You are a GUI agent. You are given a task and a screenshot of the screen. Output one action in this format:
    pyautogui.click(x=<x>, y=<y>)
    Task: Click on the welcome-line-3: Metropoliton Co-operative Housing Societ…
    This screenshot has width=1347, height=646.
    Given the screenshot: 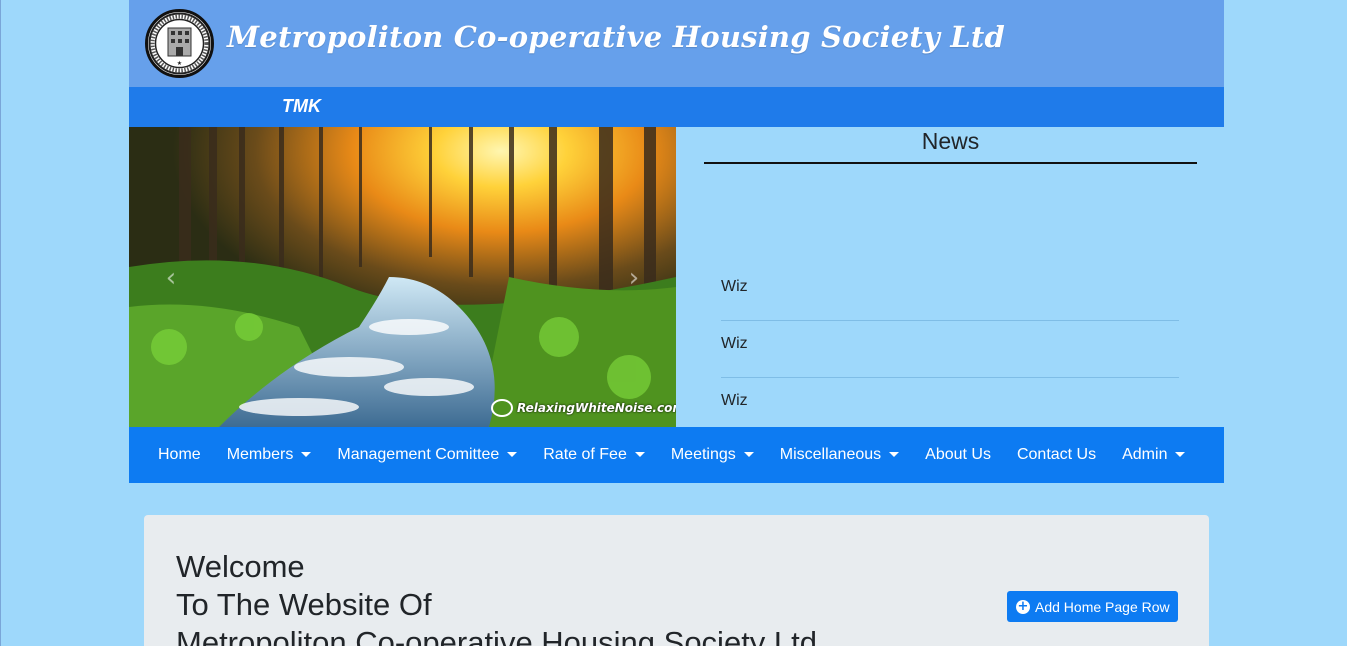 What is the action you would take?
    pyautogui.click(x=497, y=635)
    